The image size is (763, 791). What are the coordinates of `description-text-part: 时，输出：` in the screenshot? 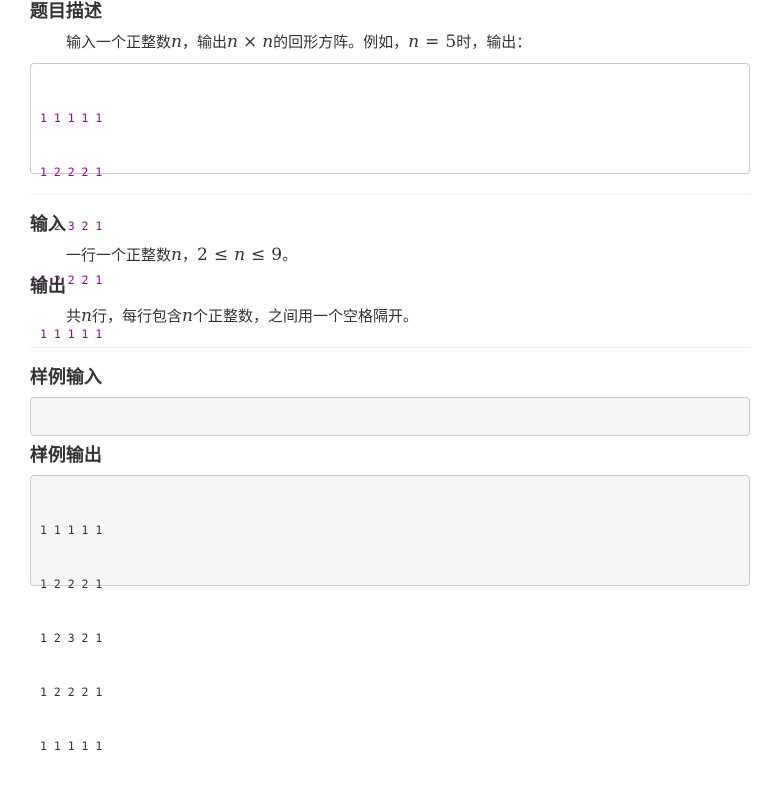 It's located at (494, 42).